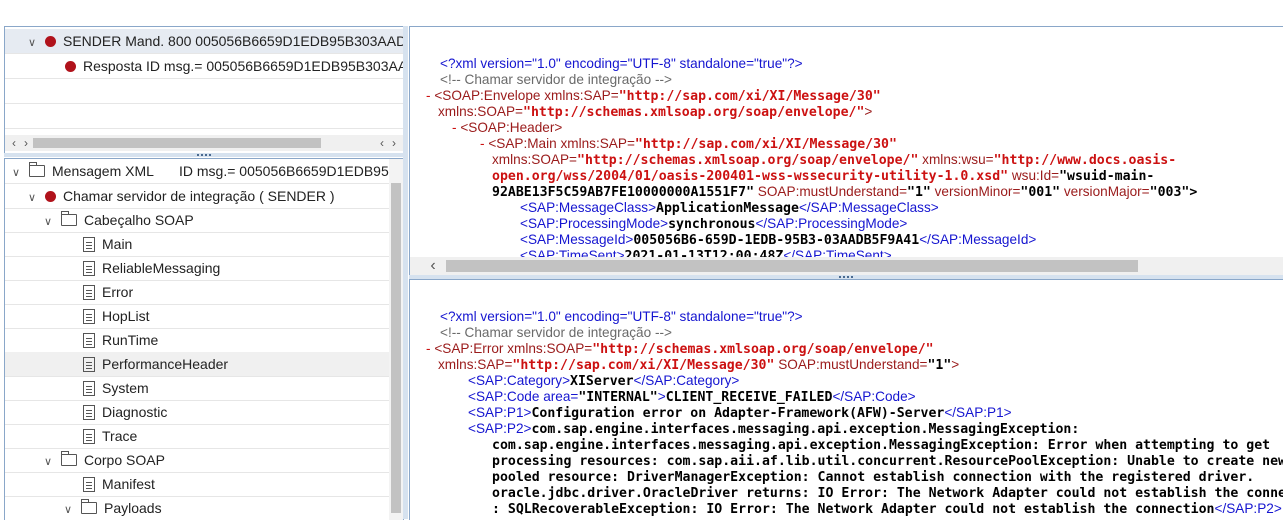  What do you see at coordinates (956, 159) in the screenshot?
I see `xml-attr: xmlns:wsu=` at bounding box center [956, 159].